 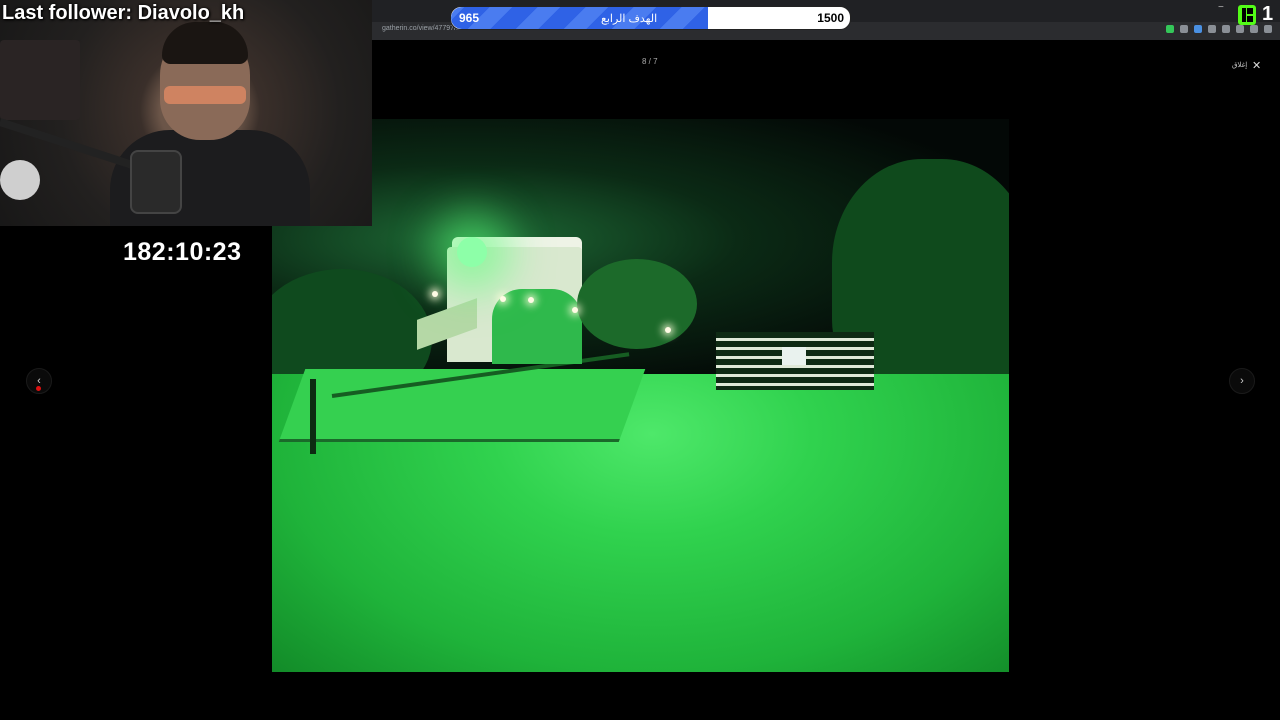 What do you see at coordinates (40, 80) in the screenshot?
I see `webcam-background-shelf` at bounding box center [40, 80].